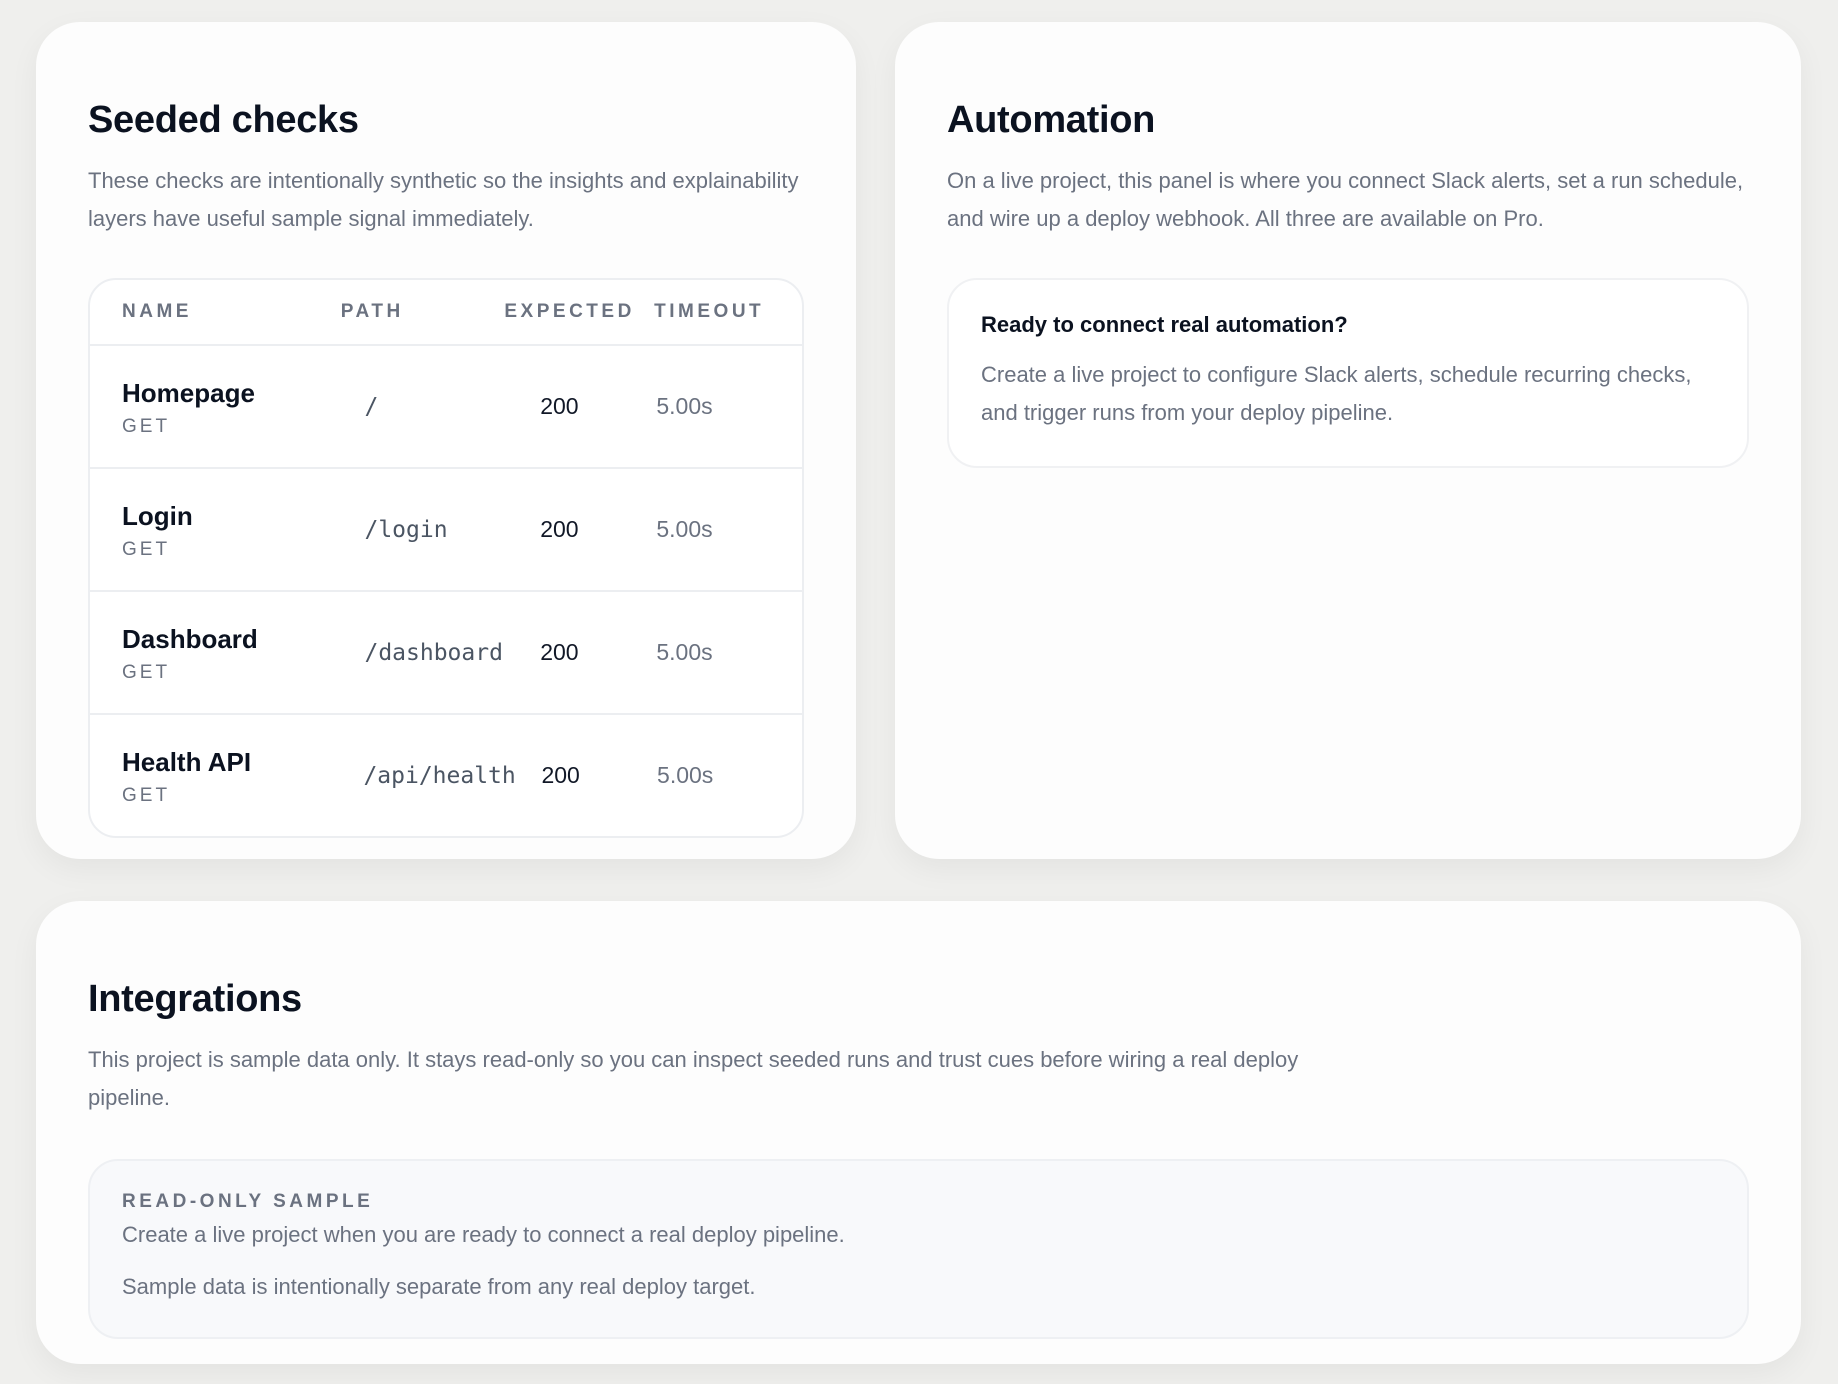 The width and height of the screenshot is (1838, 1384). What do you see at coordinates (1051, 120) in the screenshot?
I see `automation-title: Automation` at bounding box center [1051, 120].